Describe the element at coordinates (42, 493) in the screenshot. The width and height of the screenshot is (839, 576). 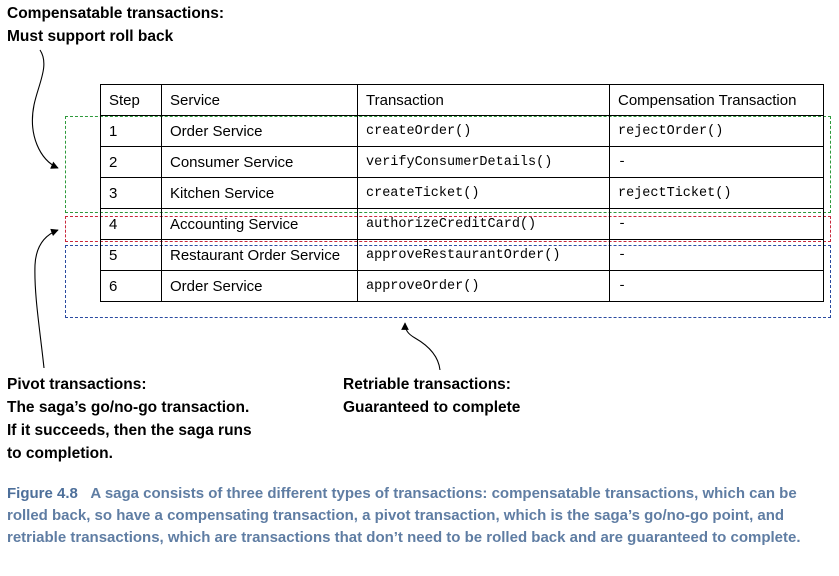
I see `figure-number: Figure 4.8` at that location.